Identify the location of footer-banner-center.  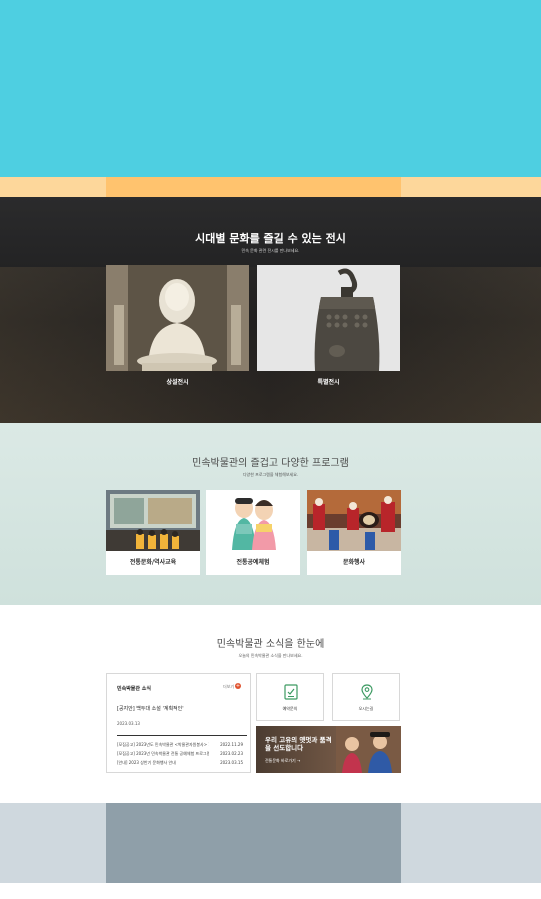
(253, 843).